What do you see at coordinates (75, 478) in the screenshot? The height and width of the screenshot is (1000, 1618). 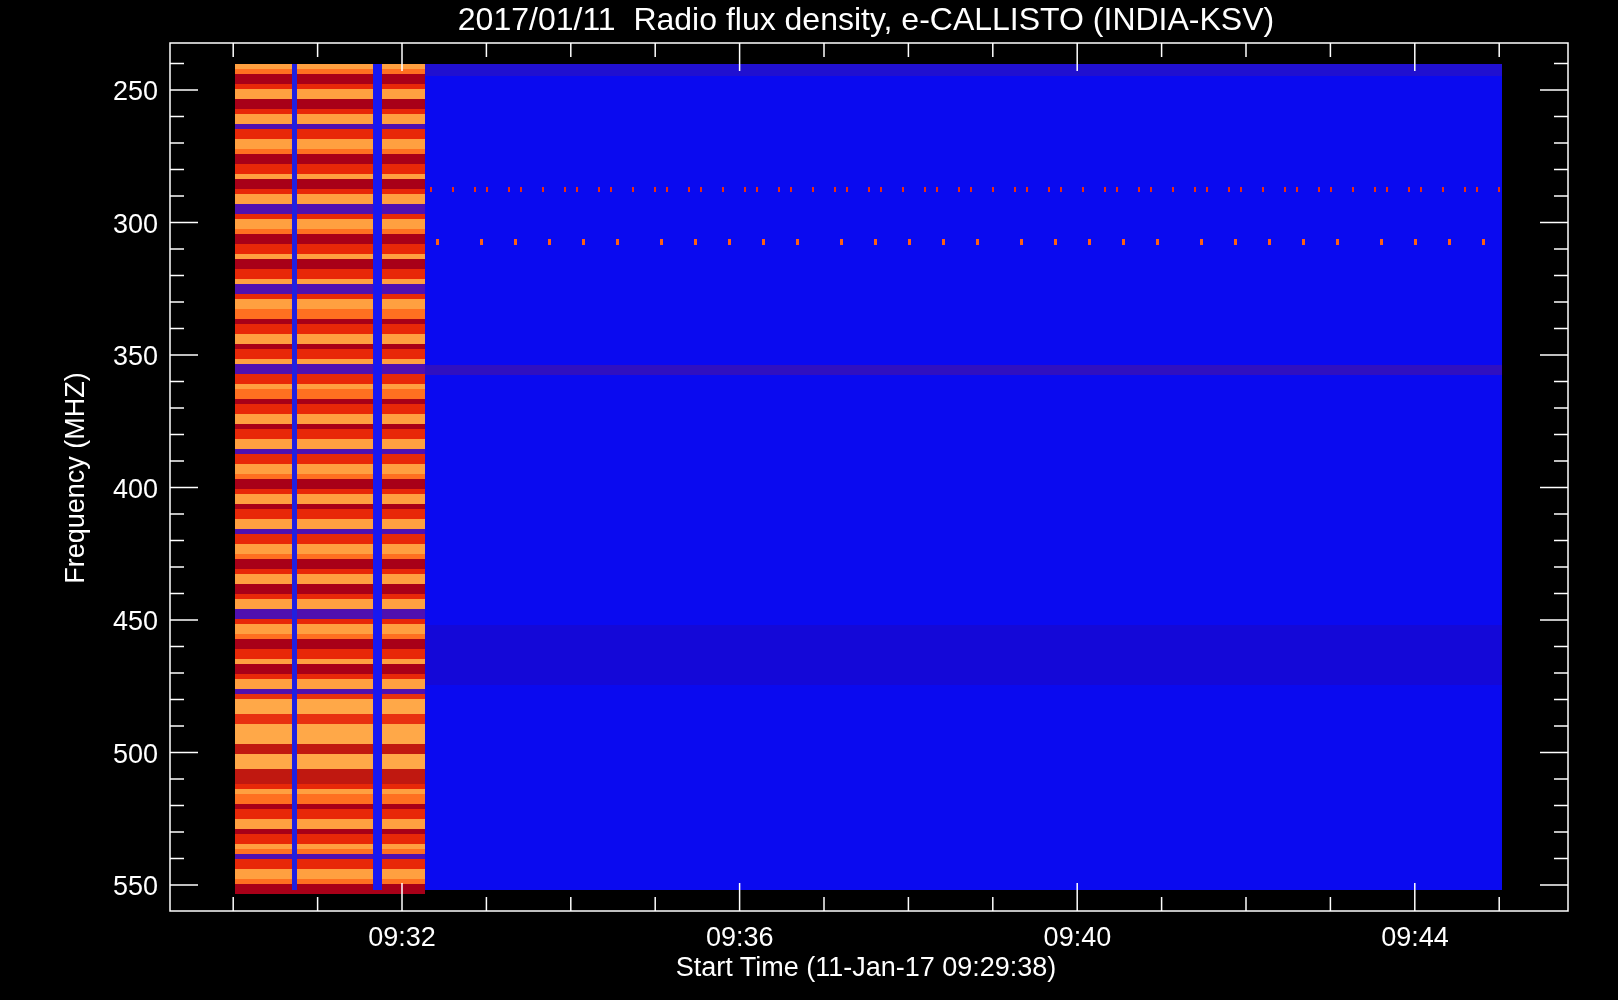 I see `axis-label: Frequency (MHZ)` at bounding box center [75, 478].